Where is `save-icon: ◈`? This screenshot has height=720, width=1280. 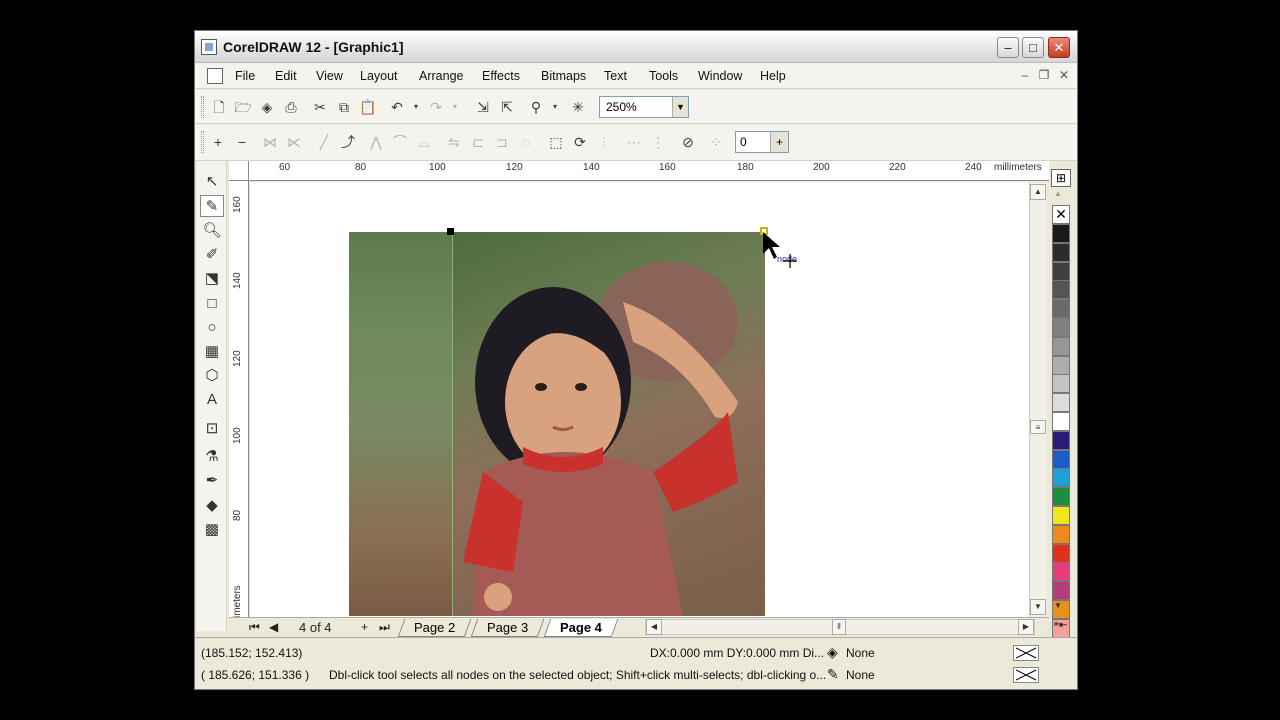 save-icon: ◈ is located at coordinates (267, 107).